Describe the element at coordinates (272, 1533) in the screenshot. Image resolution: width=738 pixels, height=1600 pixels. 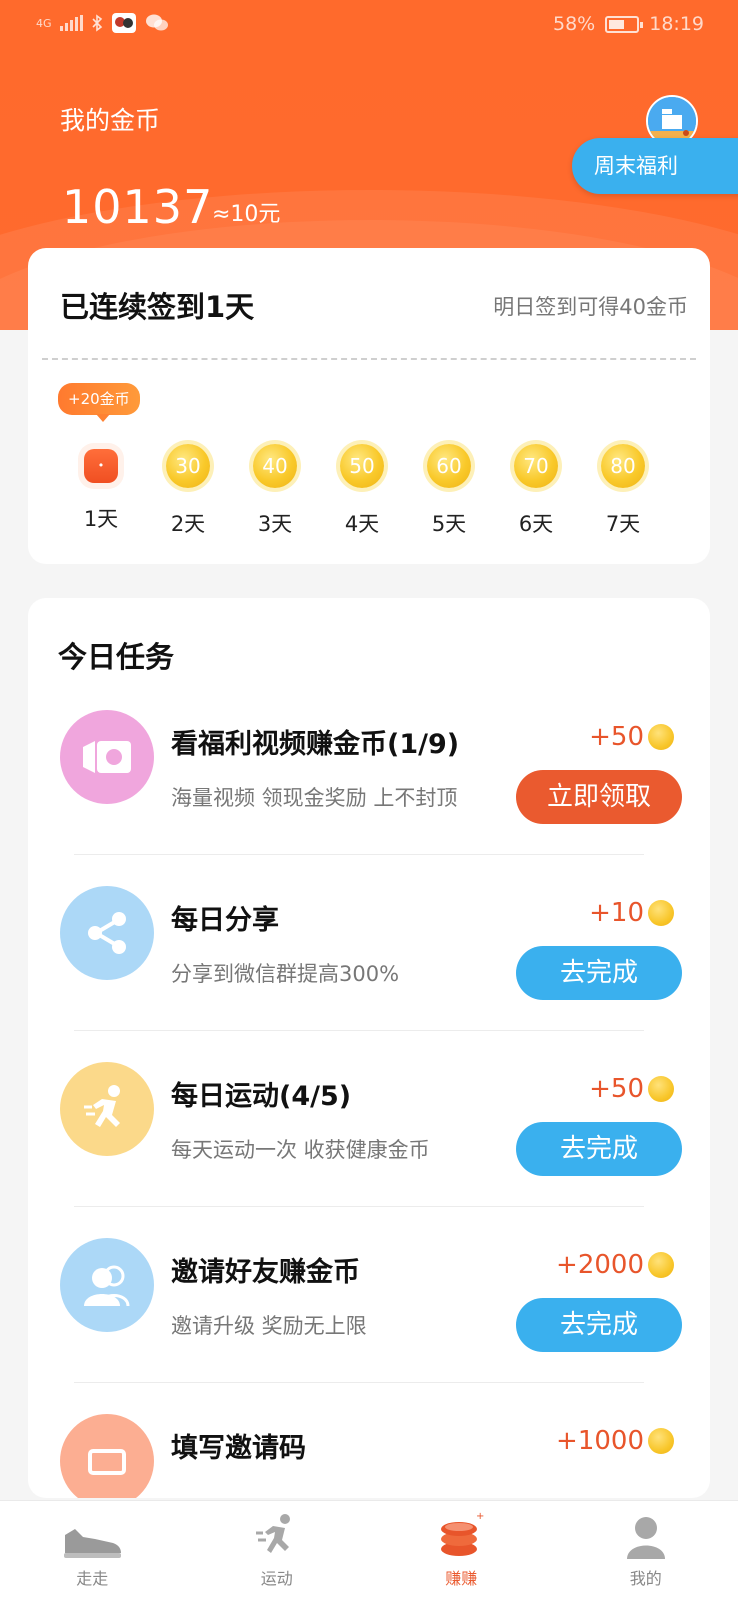
I see `run-icon` at that location.